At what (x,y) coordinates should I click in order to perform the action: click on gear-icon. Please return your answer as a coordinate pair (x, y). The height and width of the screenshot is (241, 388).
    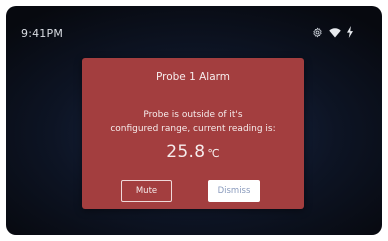
    Looking at the image, I should click on (317, 32).